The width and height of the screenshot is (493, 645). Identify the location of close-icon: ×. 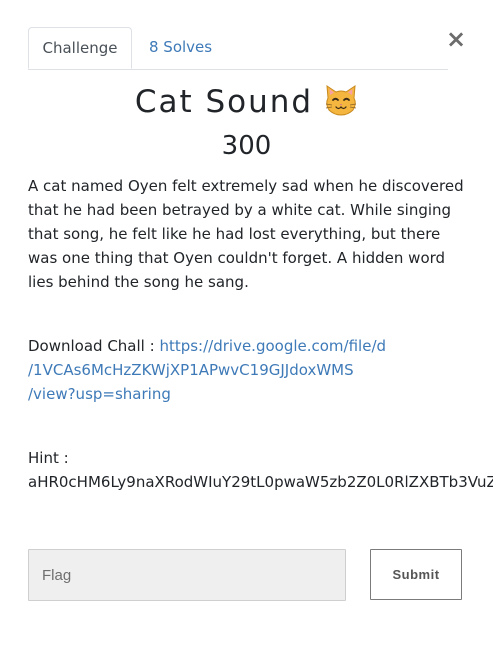
(456, 39).